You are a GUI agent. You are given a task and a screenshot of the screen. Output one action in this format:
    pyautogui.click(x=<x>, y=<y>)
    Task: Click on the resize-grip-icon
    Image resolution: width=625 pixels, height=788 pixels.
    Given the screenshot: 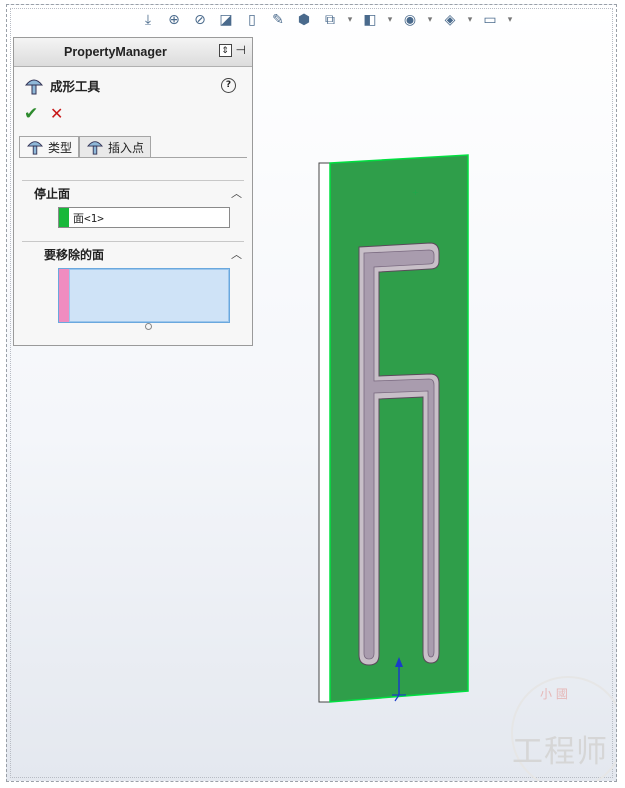 What is the action you would take?
    pyautogui.click(x=148, y=326)
    